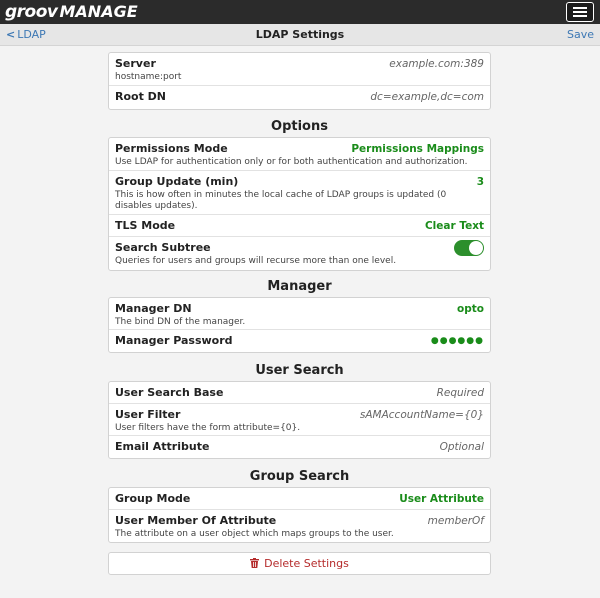 This screenshot has width=600, height=598. Describe the element at coordinates (153, 308) in the screenshot. I see `manager-dn-label: Manager DN` at that location.